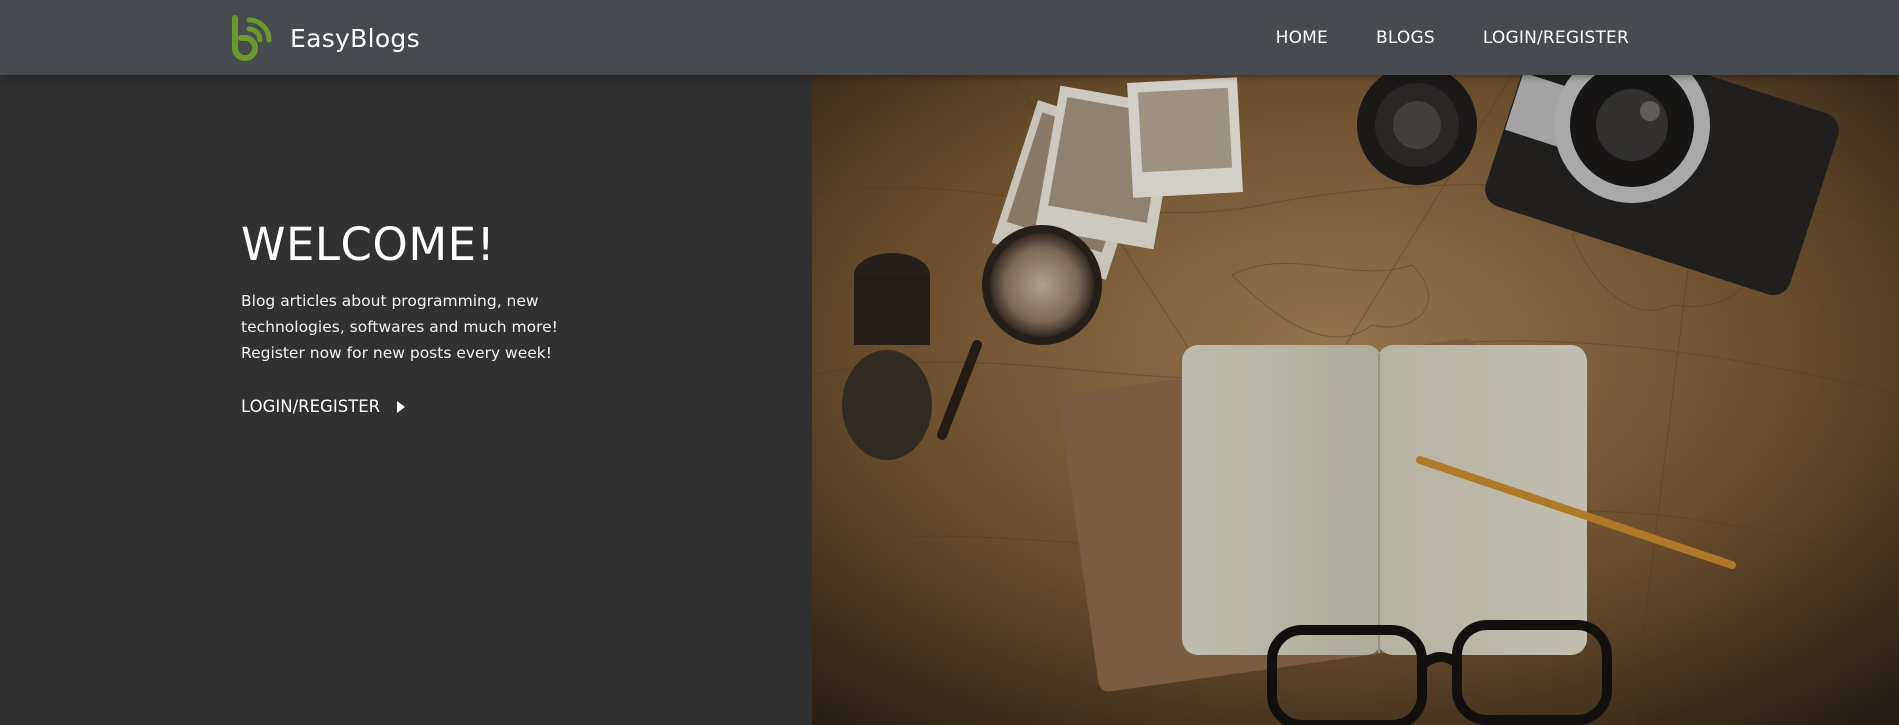 This screenshot has height=725, width=1899. I want to click on welcome-line-3: Register now for new posts every week!, so click(396, 353).